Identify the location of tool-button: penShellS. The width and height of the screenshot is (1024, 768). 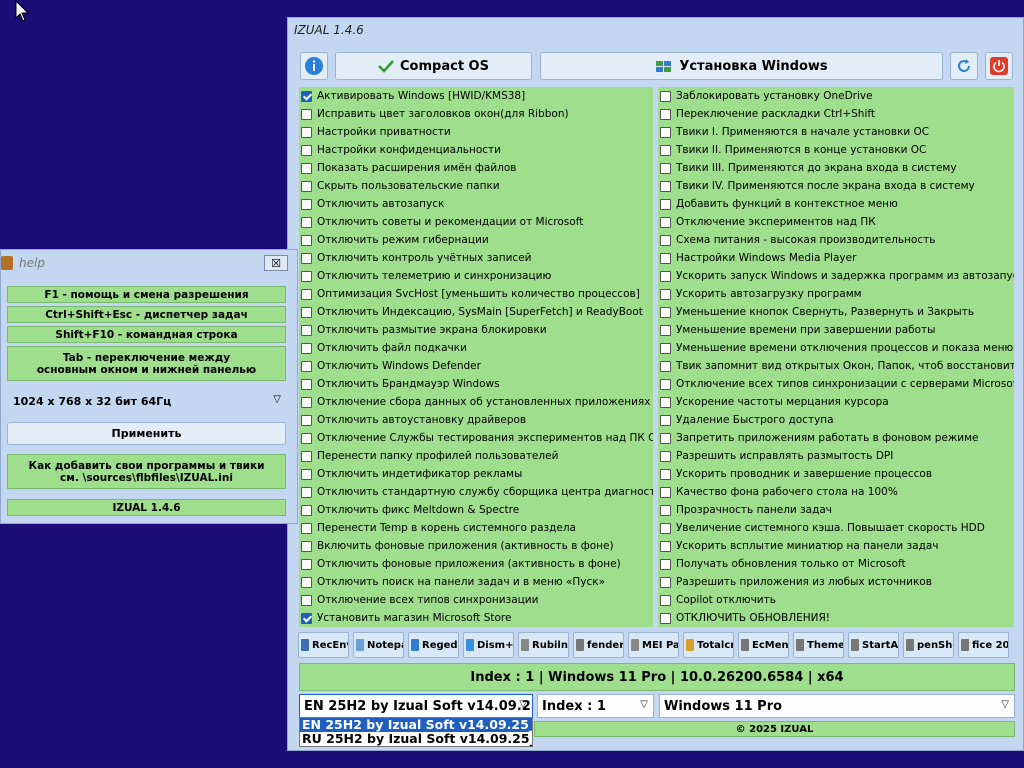
(928, 645).